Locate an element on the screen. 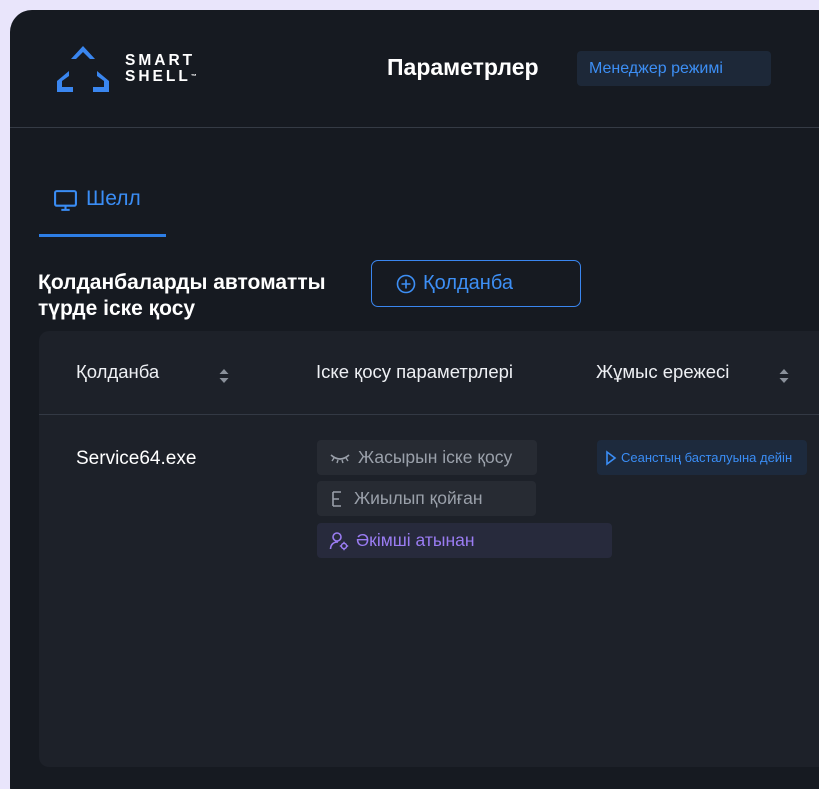 Image resolution: width=819 pixels, height=789 pixels. param-tag-minimized: Жиылып қойған is located at coordinates (426, 498).